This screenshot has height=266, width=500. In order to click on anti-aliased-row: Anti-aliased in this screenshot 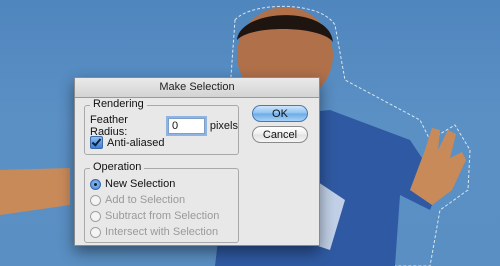, I will do `click(127, 142)`.